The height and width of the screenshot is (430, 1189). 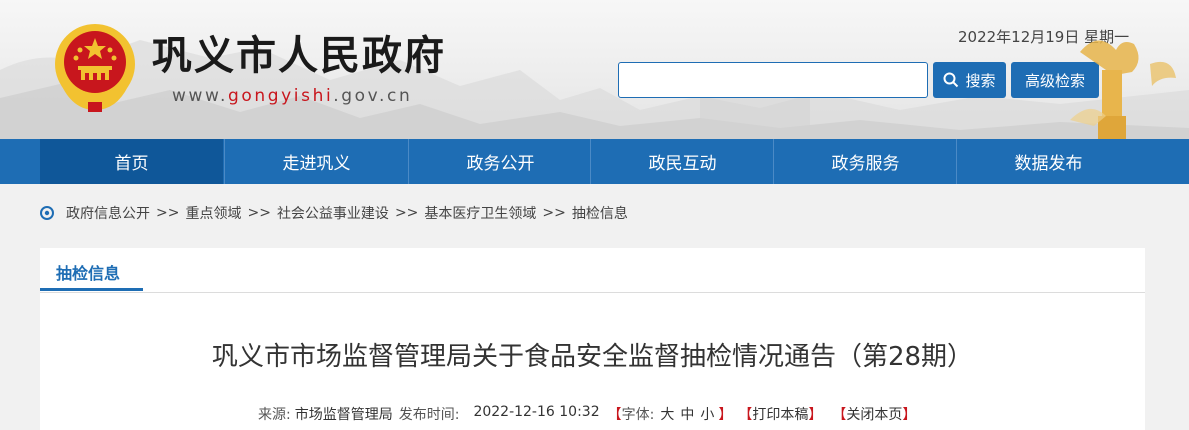 What do you see at coordinates (874, 414) in the screenshot?
I see `close-page-button: 关闭本页` at bounding box center [874, 414].